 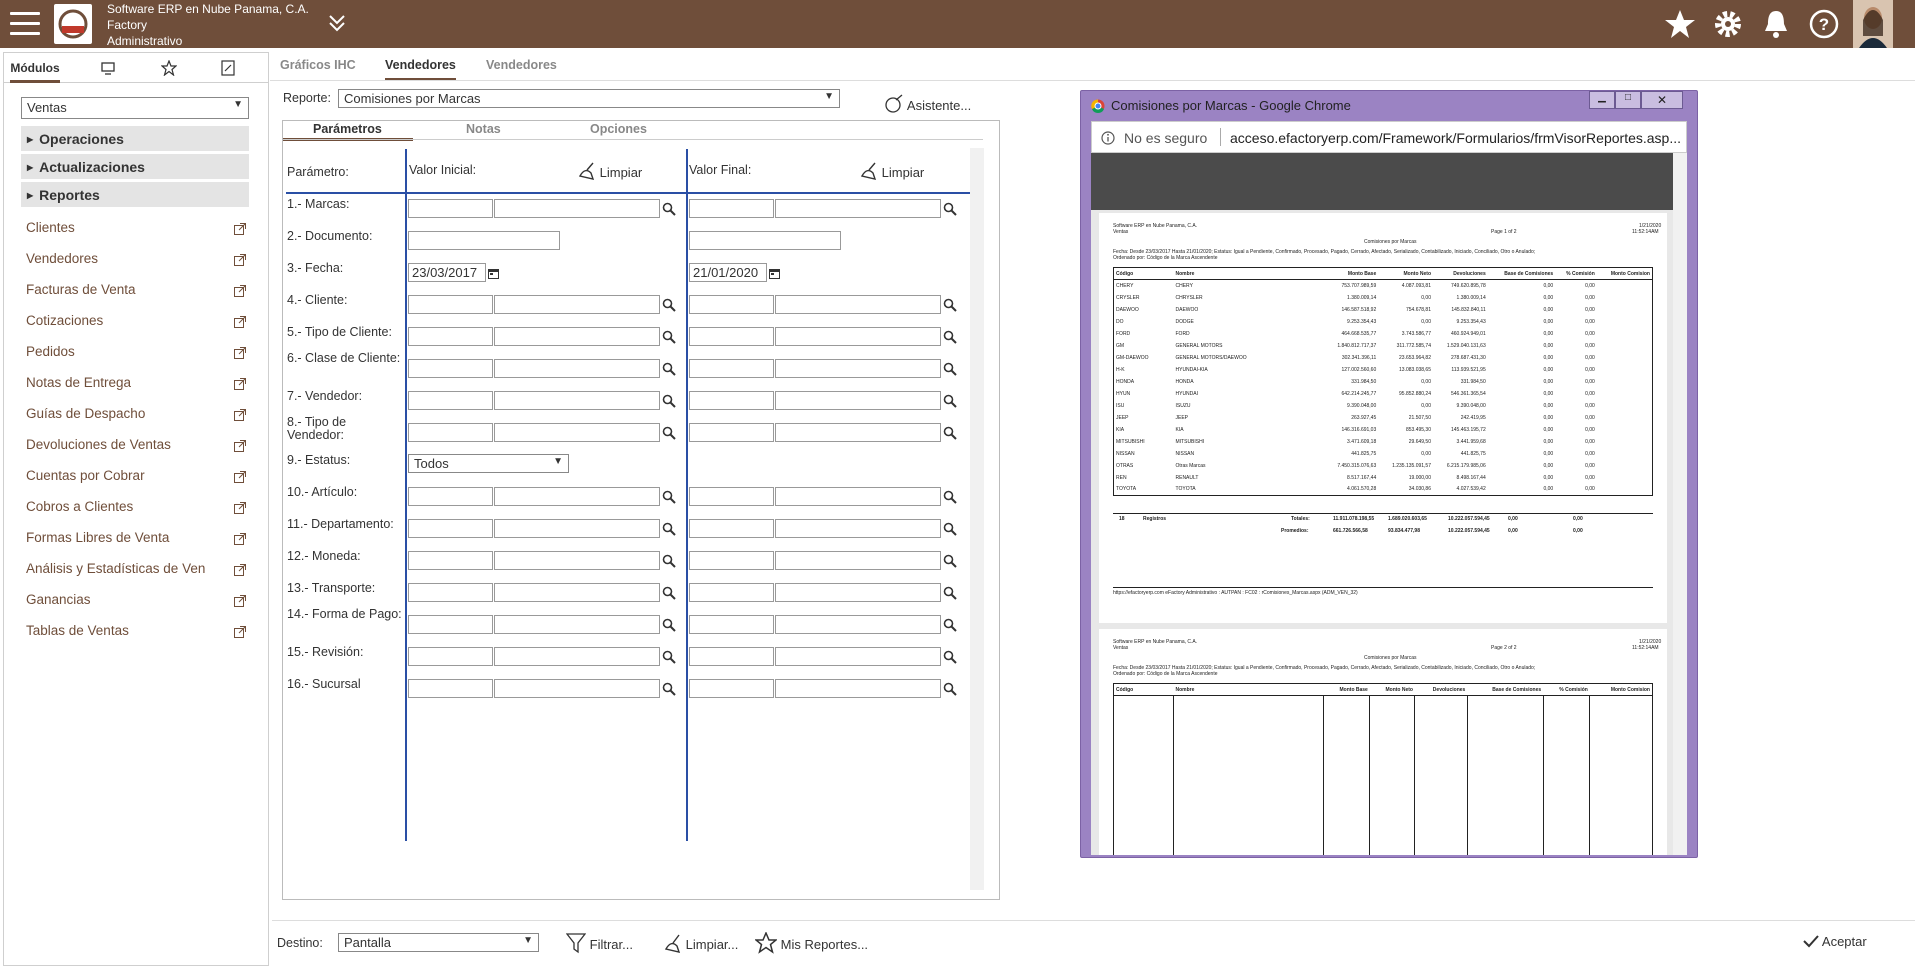 What do you see at coordinates (1776, 24) in the screenshot?
I see `bell-icon` at bounding box center [1776, 24].